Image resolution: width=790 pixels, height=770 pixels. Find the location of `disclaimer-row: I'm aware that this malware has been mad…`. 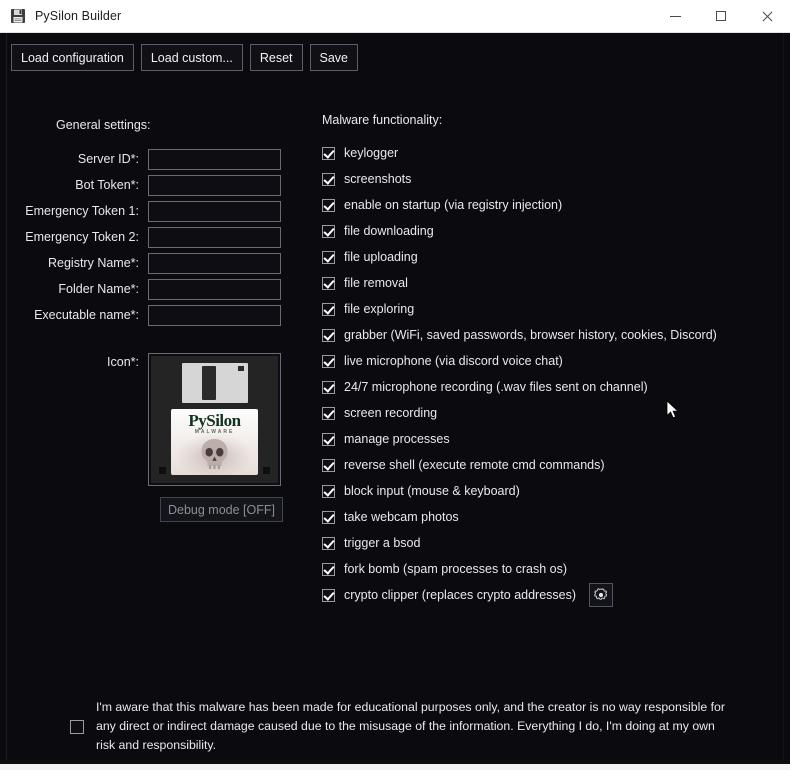

disclaimer-row: I'm aware that this malware has been mad… is located at coordinates (400, 726).